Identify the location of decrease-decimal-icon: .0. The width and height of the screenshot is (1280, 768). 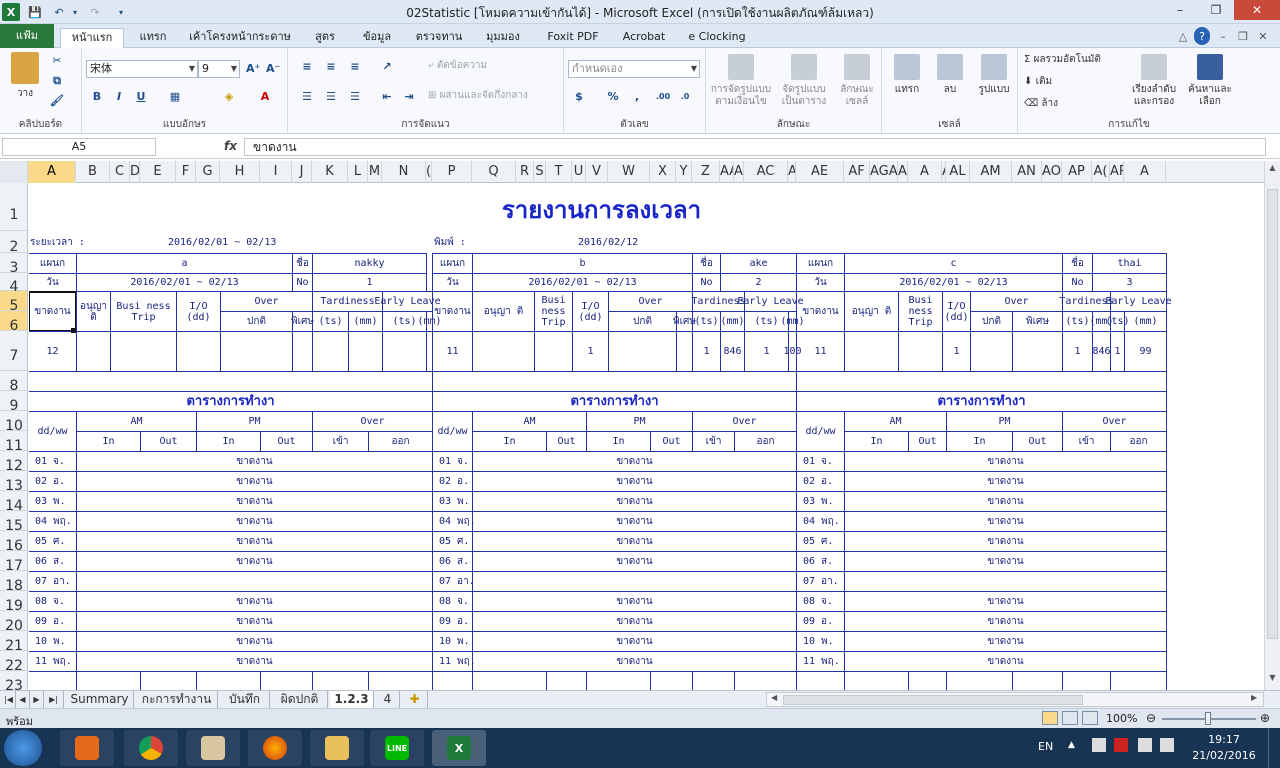
(685, 97).